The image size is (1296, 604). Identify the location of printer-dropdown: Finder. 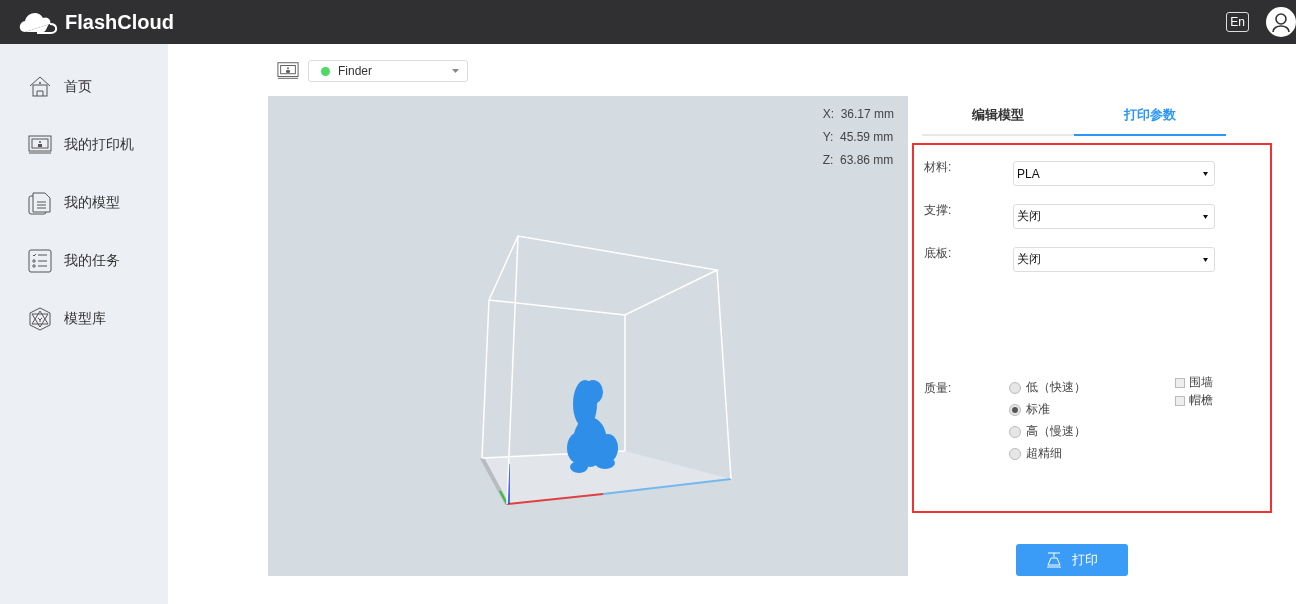
(388, 71).